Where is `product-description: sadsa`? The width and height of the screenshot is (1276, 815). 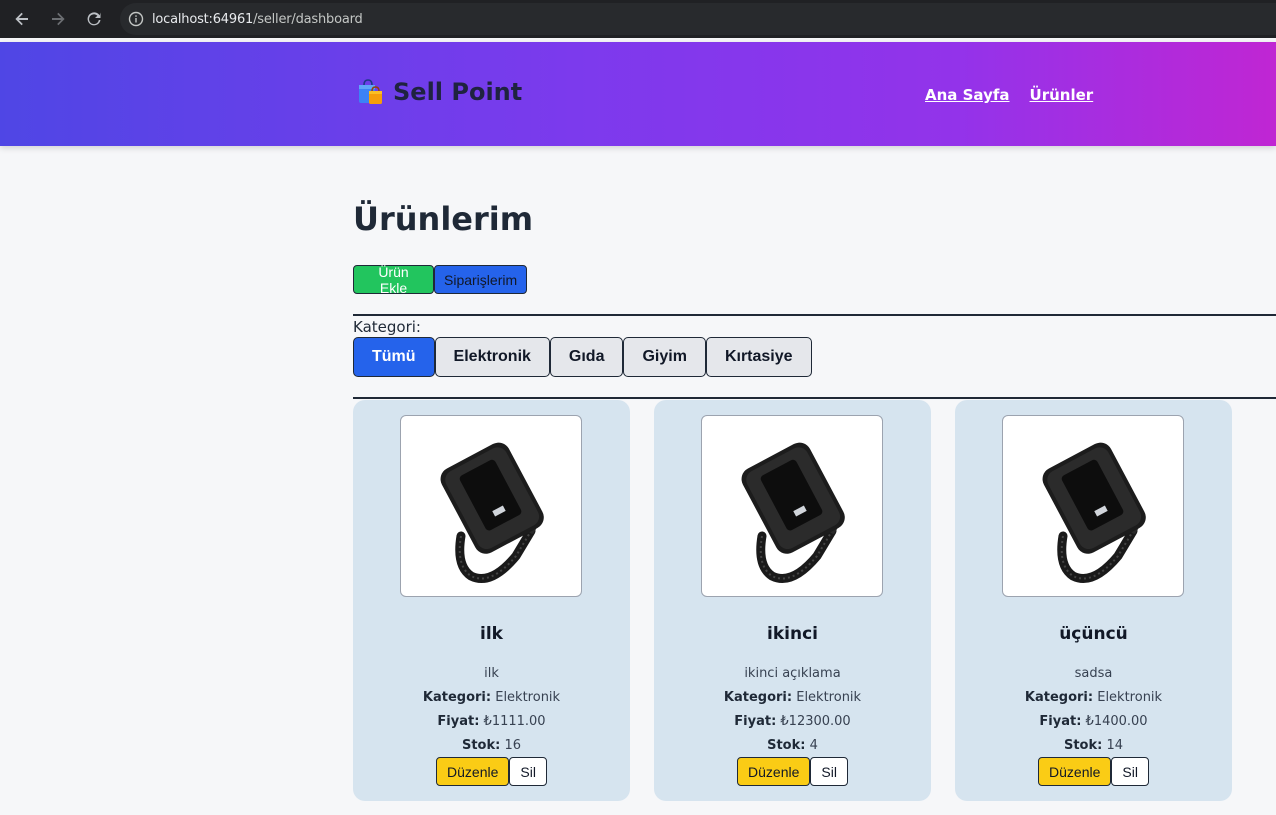 product-description: sadsa is located at coordinates (1093, 673).